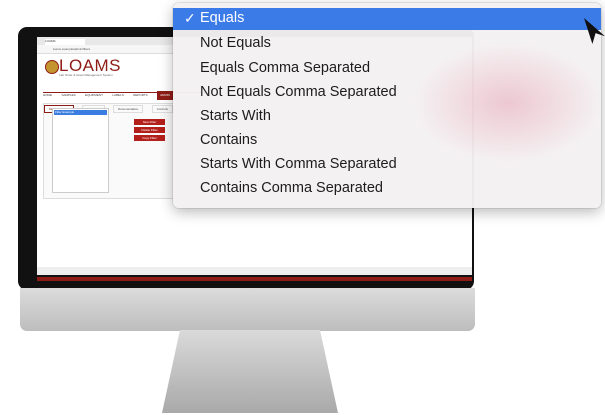  Describe the element at coordinates (149, 130) in the screenshot. I see `delete-filter-button: Delete Filter` at that location.